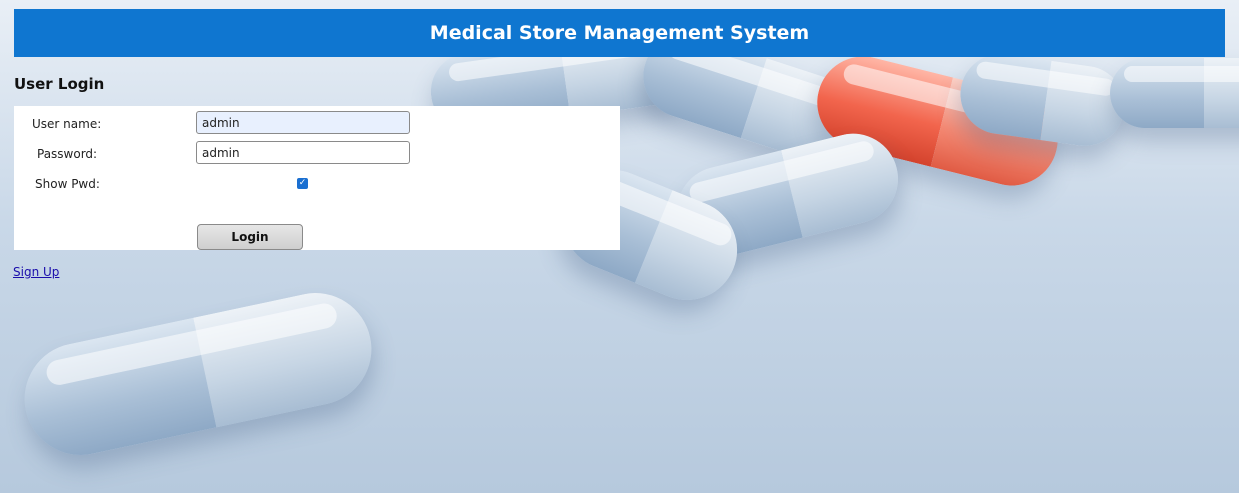 This screenshot has height=493, width=1239. Describe the element at coordinates (67, 124) in the screenshot. I see `username-label: User name:` at that location.